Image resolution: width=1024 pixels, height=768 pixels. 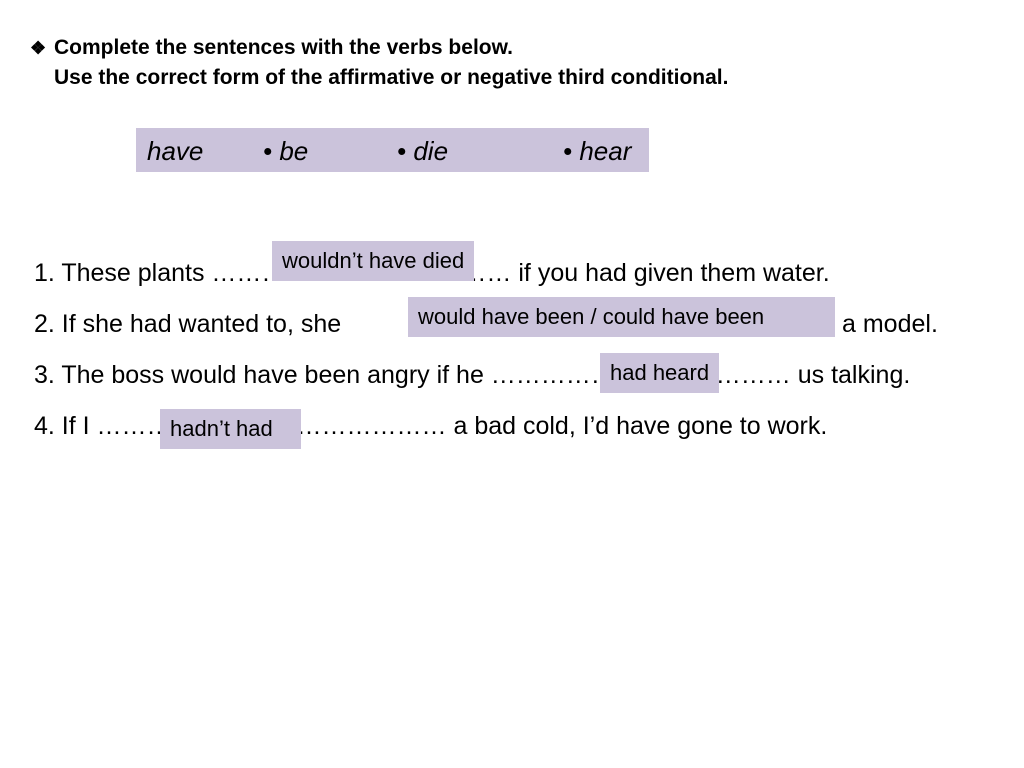 What do you see at coordinates (423, 151) in the screenshot?
I see `verb-die: • die` at bounding box center [423, 151].